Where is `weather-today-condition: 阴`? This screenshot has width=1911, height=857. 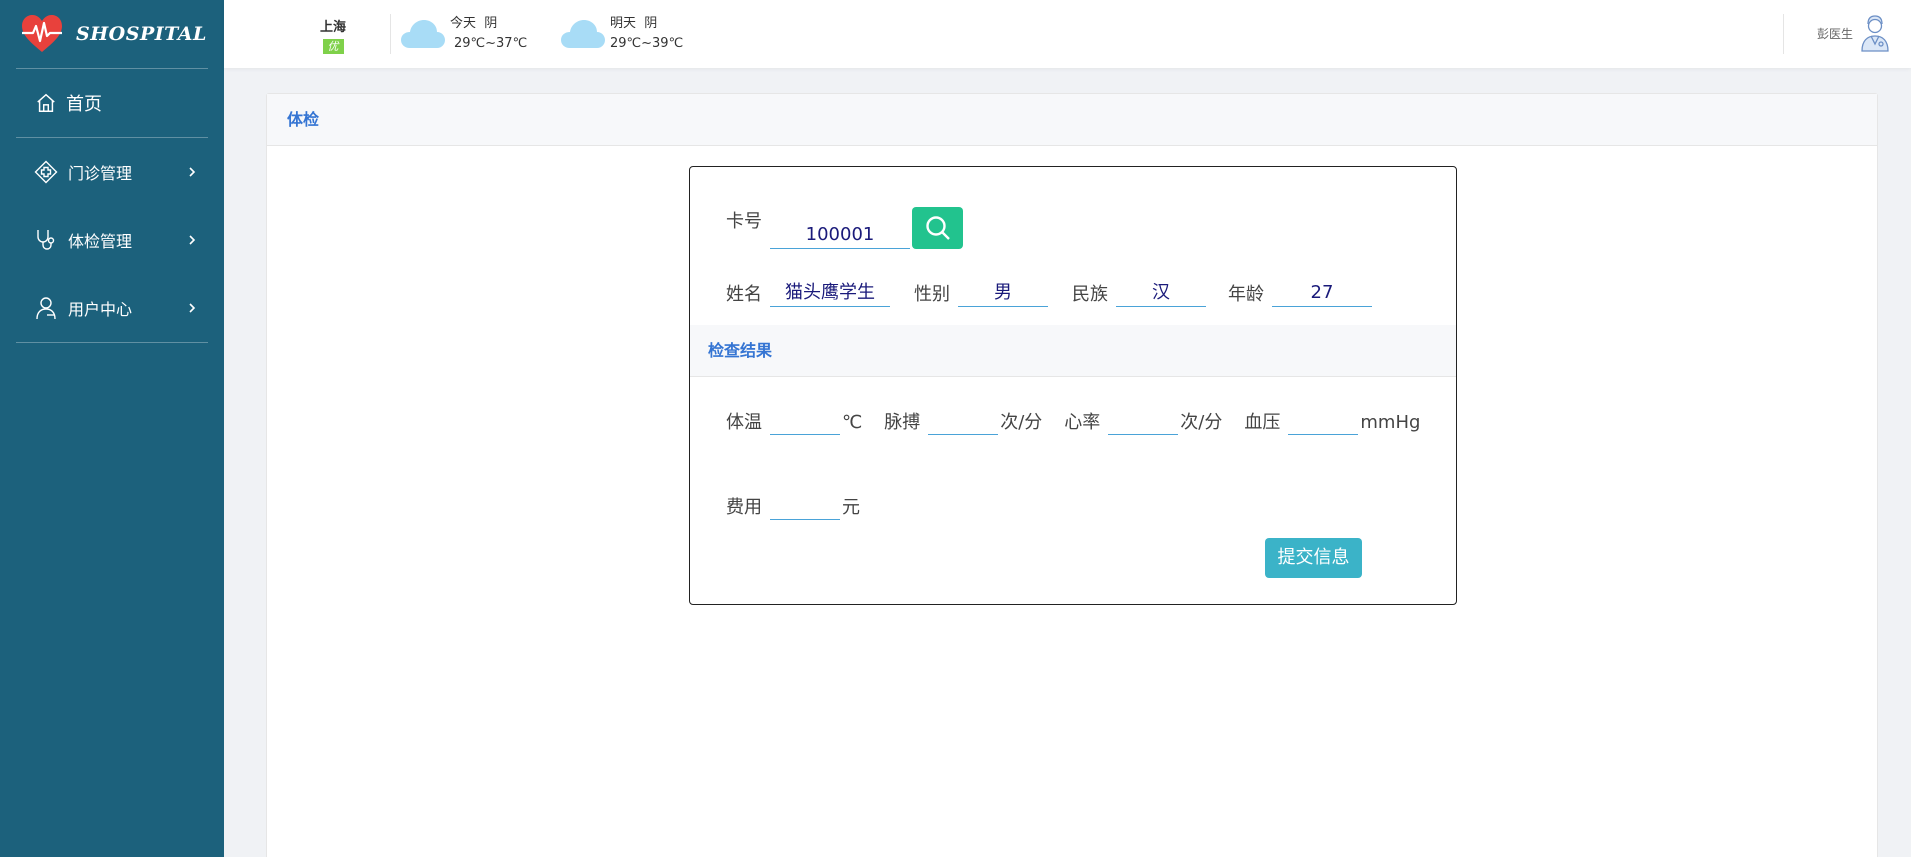 weather-today-condition: 阴 is located at coordinates (491, 23).